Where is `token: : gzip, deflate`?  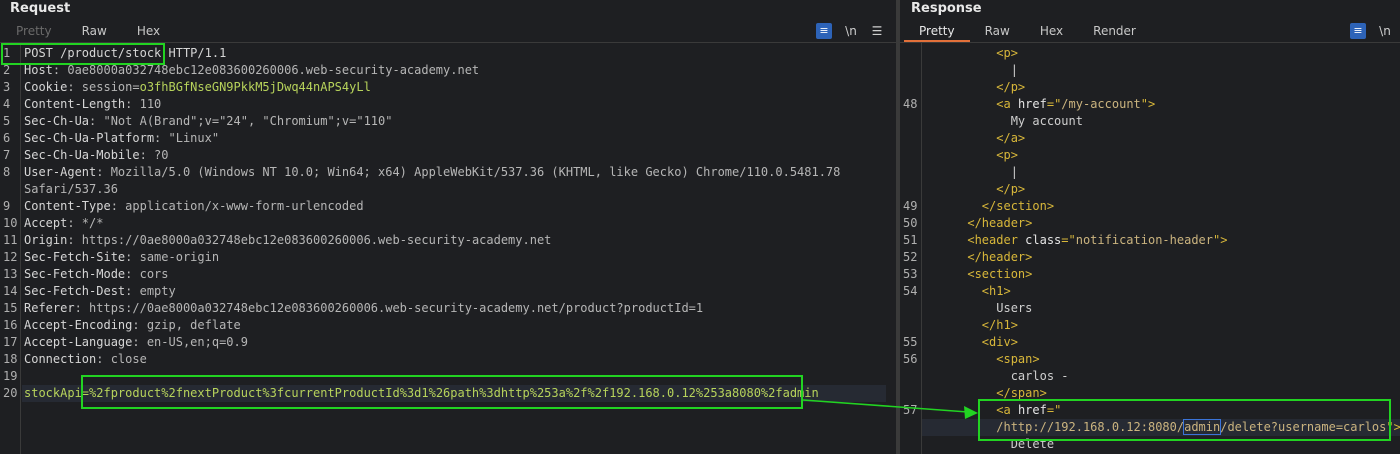
token: : gzip, deflate is located at coordinates (186, 325).